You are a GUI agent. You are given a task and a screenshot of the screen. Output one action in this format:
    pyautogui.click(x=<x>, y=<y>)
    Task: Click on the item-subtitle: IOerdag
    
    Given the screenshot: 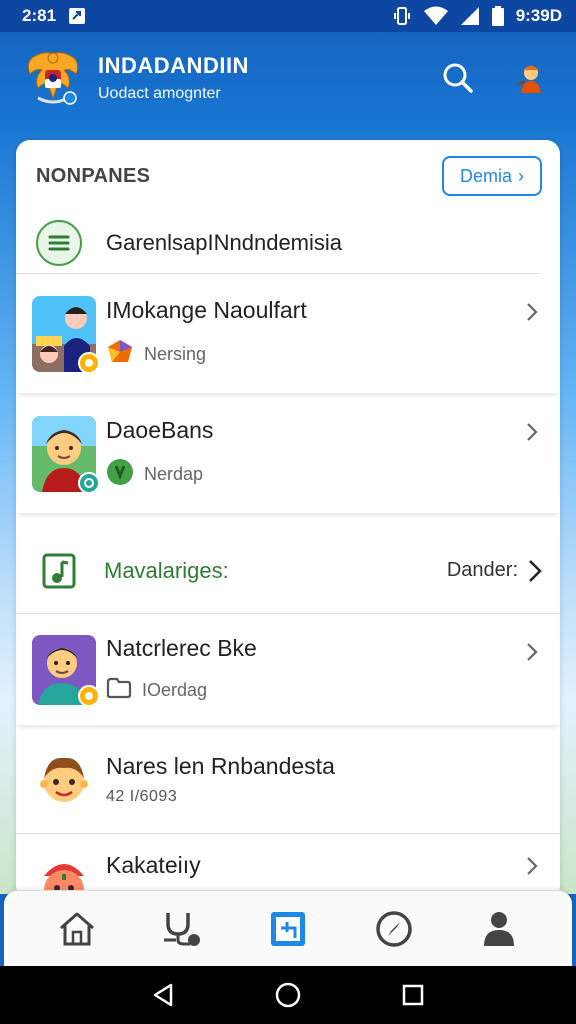 What is the action you would take?
    pyautogui.click(x=175, y=689)
    